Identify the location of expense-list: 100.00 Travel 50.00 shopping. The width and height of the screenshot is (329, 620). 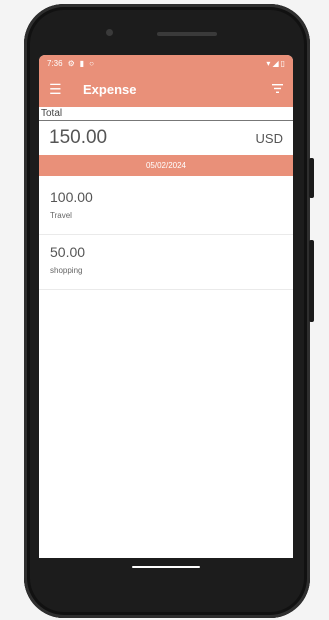
(166, 235).